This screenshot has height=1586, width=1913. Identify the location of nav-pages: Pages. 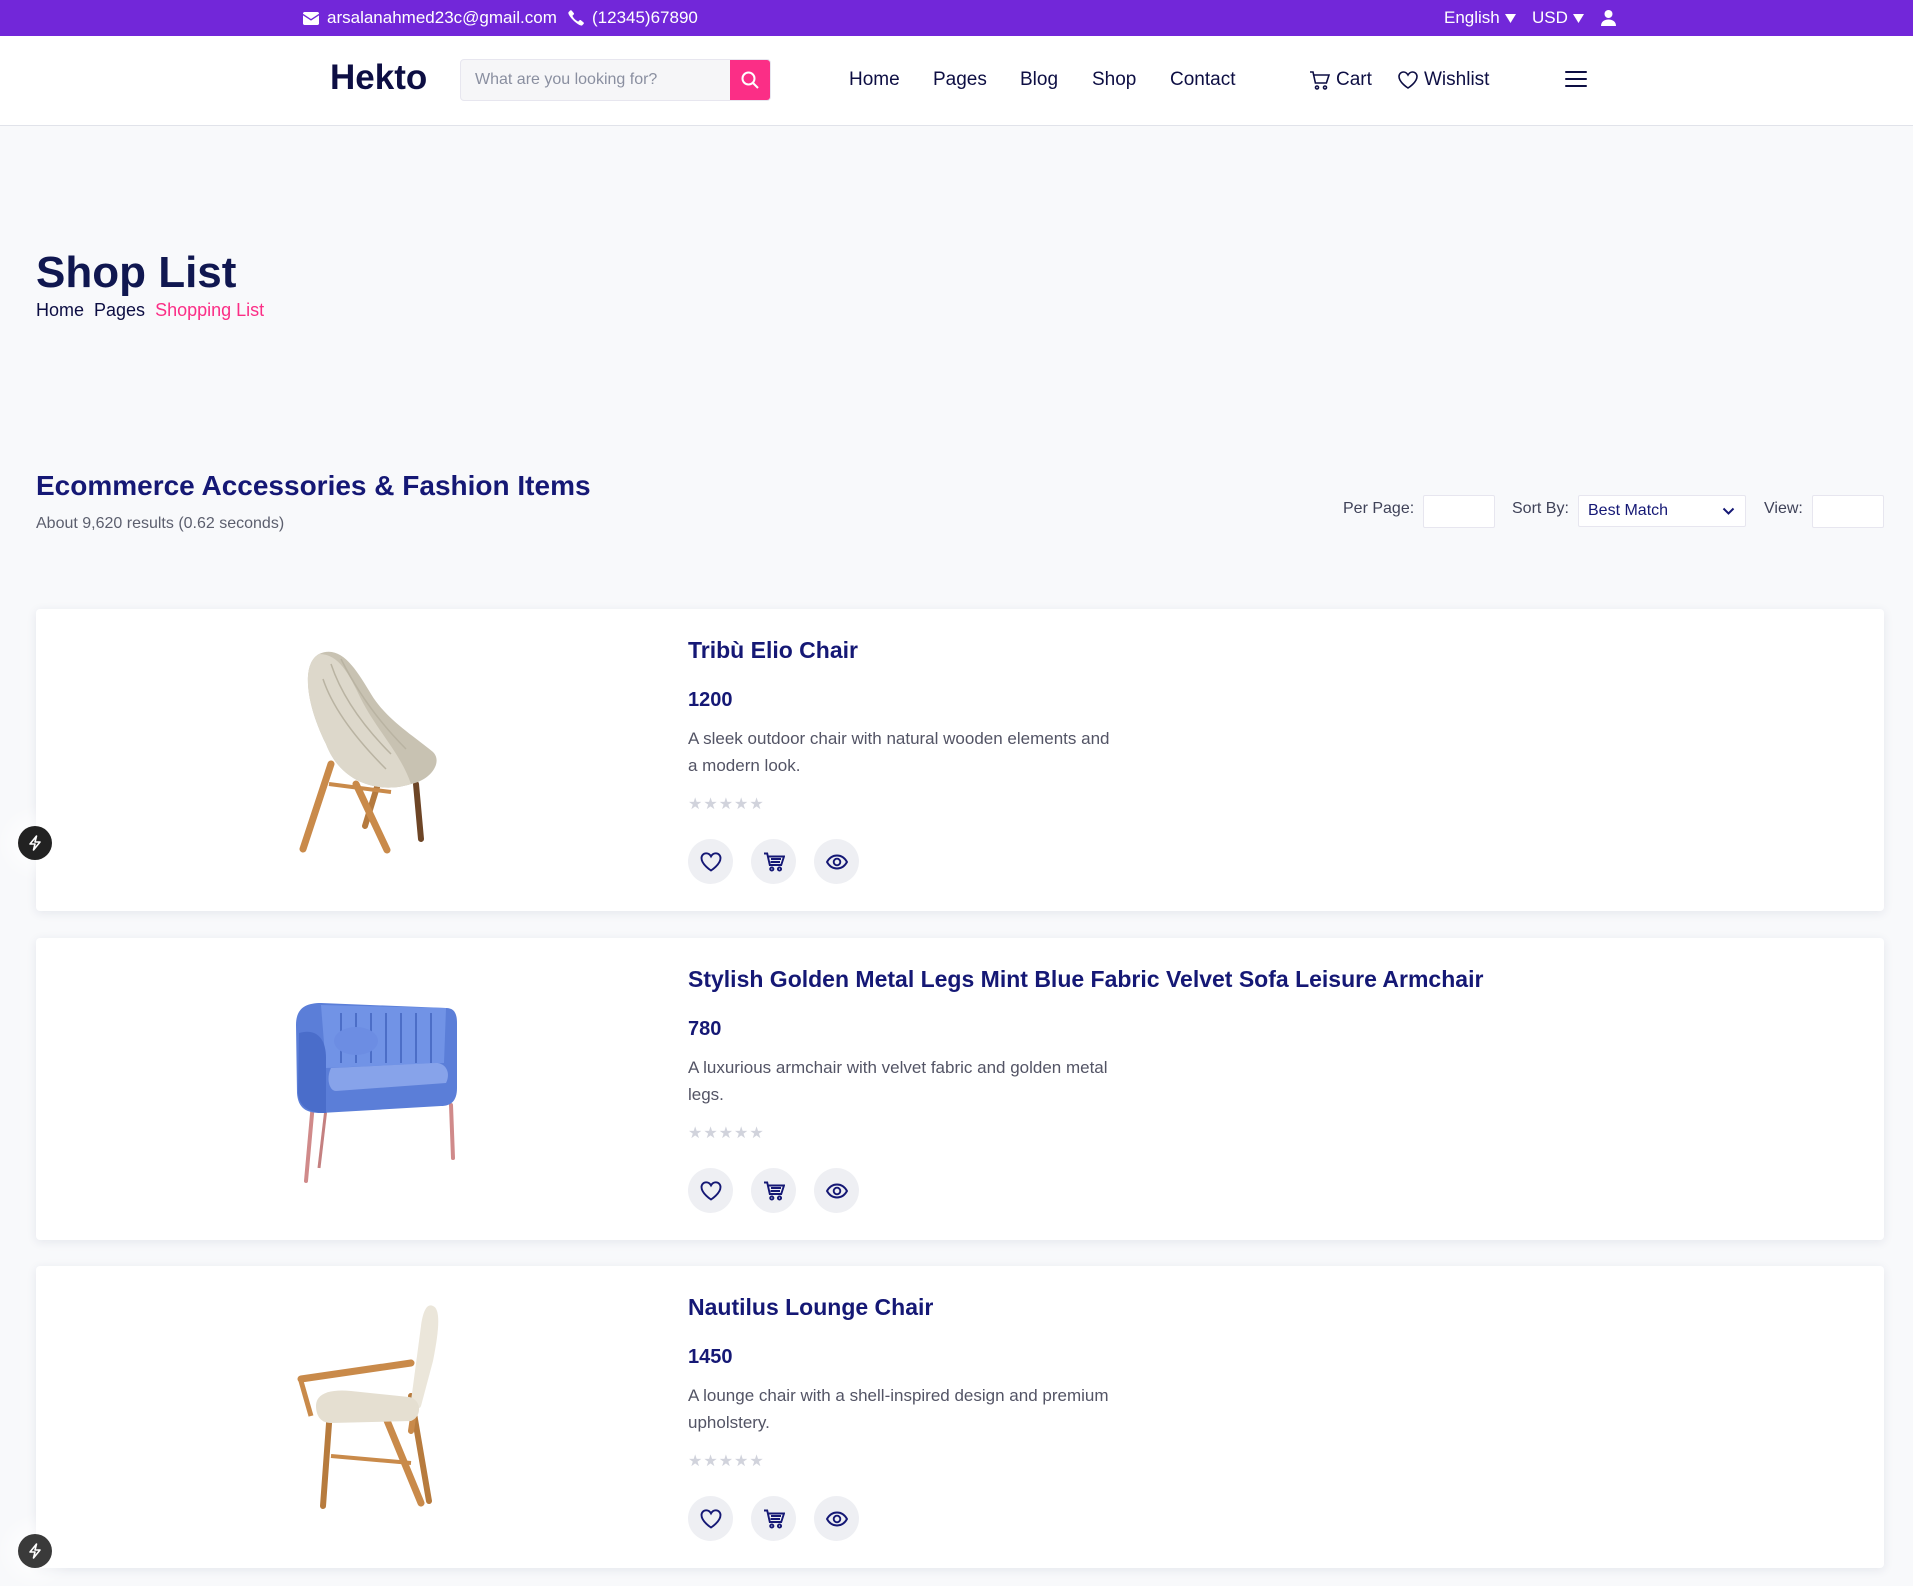
(960, 80).